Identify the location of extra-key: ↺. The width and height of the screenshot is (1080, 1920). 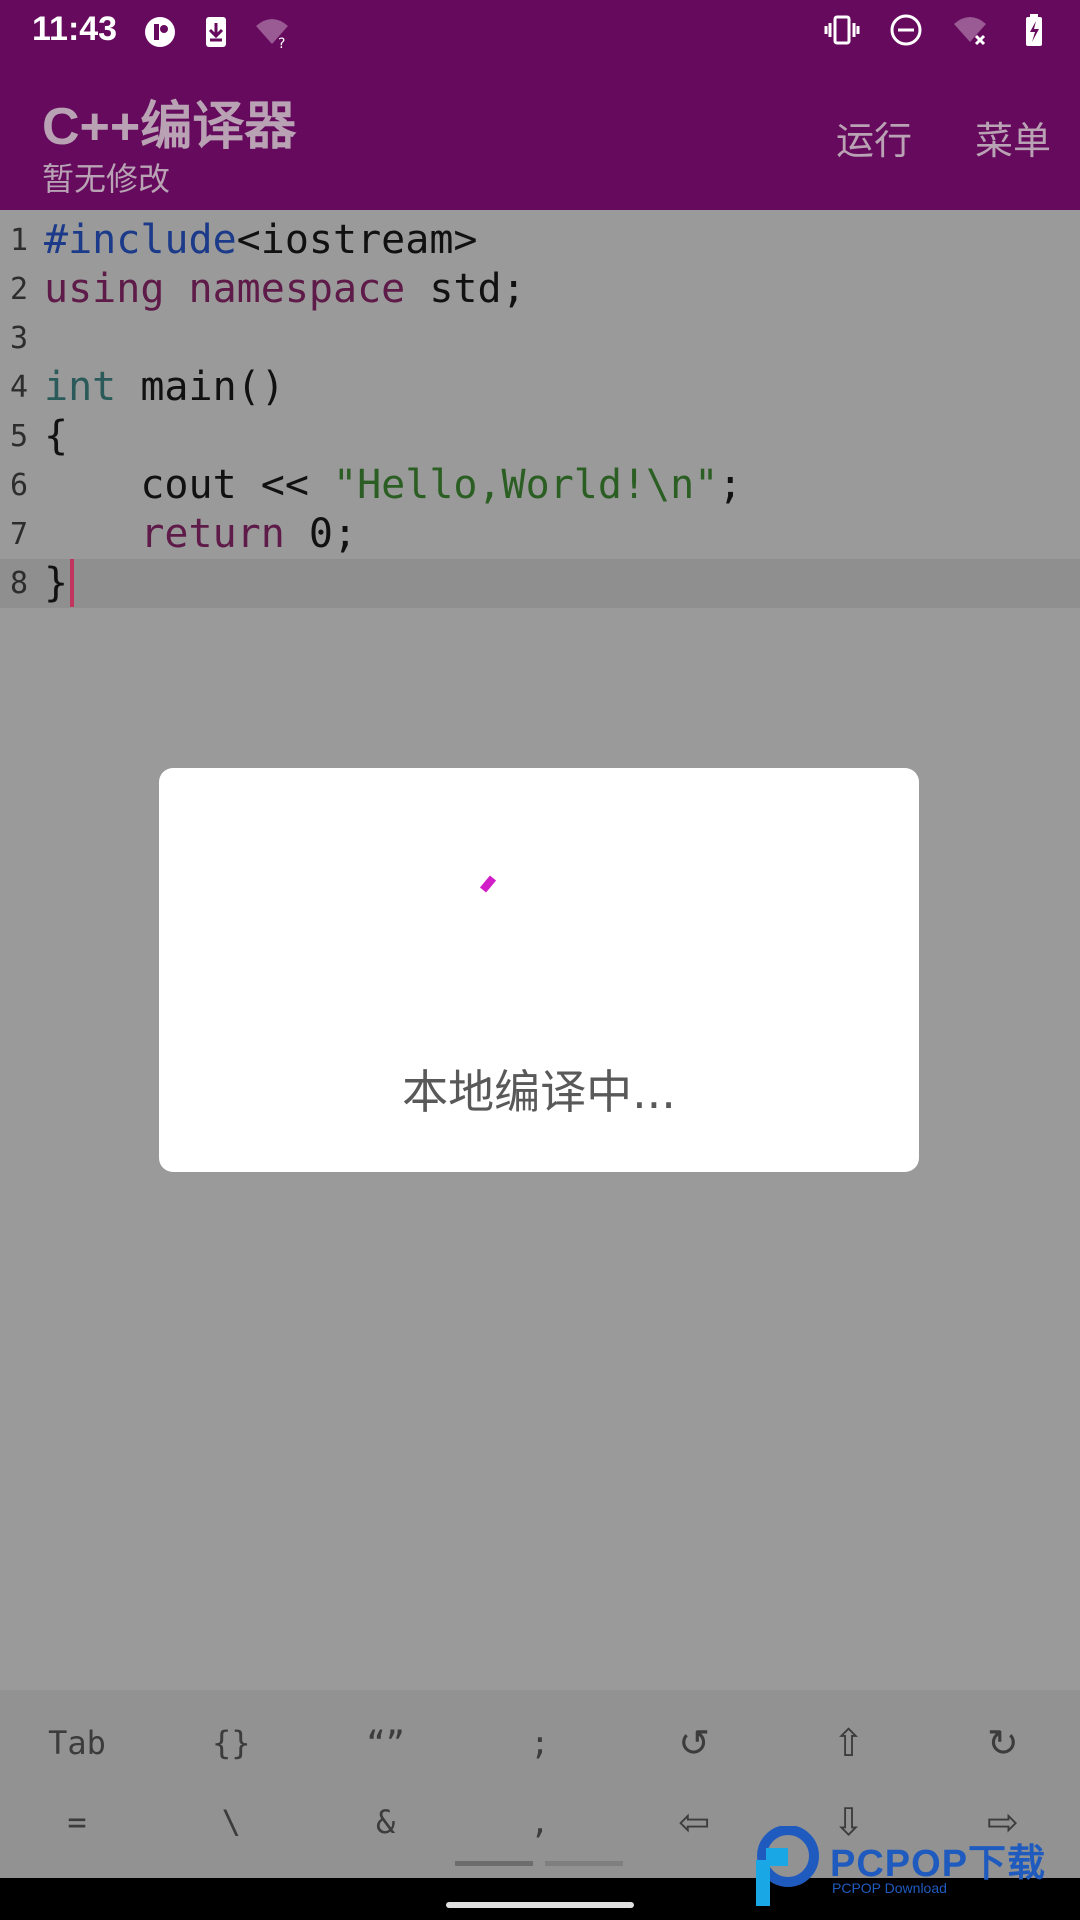
(694, 1743).